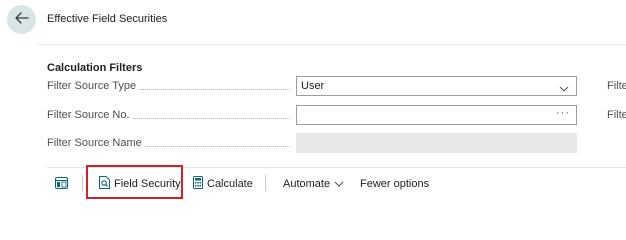 This screenshot has width=626, height=240. I want to click on lookup-ellipsis-button: ···, so click(563, 113).